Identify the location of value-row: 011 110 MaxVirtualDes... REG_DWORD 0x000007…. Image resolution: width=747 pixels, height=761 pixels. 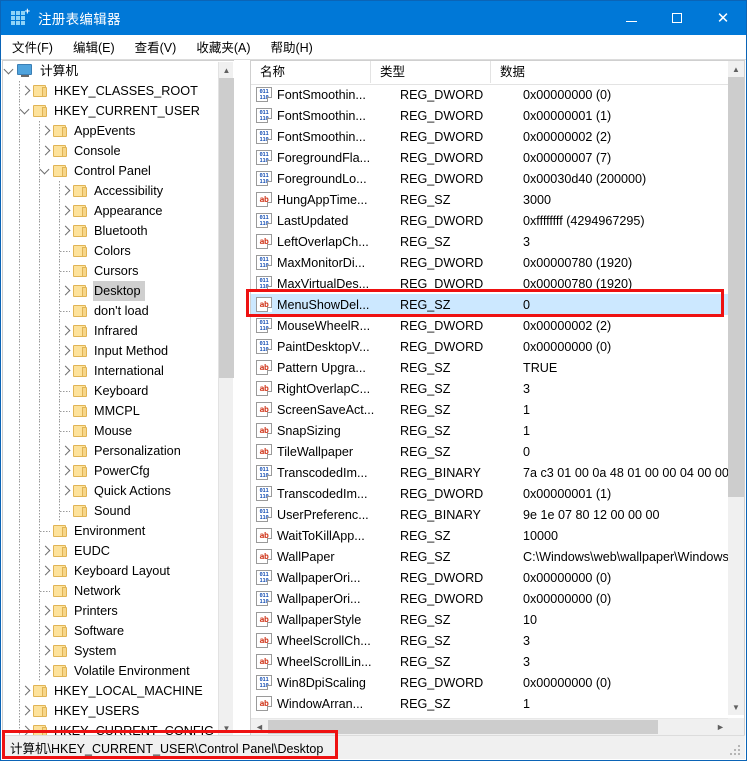
(490, 283).